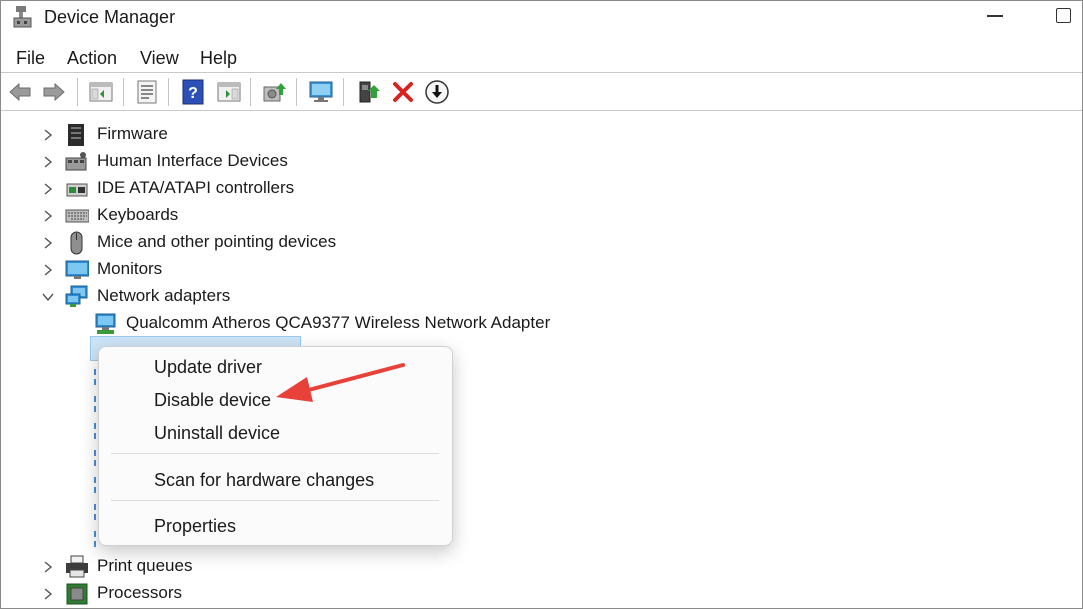 This screenshot has width=1083, height=609. What do you see at coordinates (208, 367) in the screenshot?
I see `context-menu-update-driver: Update driver` at bounding box center [208, 367].